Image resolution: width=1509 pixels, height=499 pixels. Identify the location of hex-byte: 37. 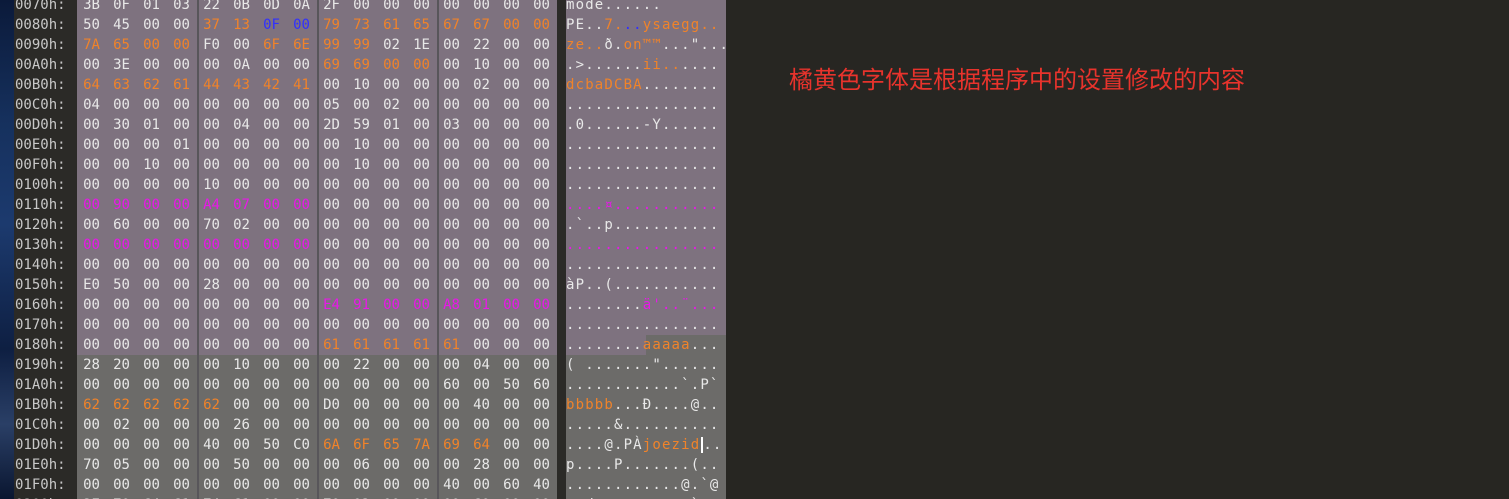
(211, 25).